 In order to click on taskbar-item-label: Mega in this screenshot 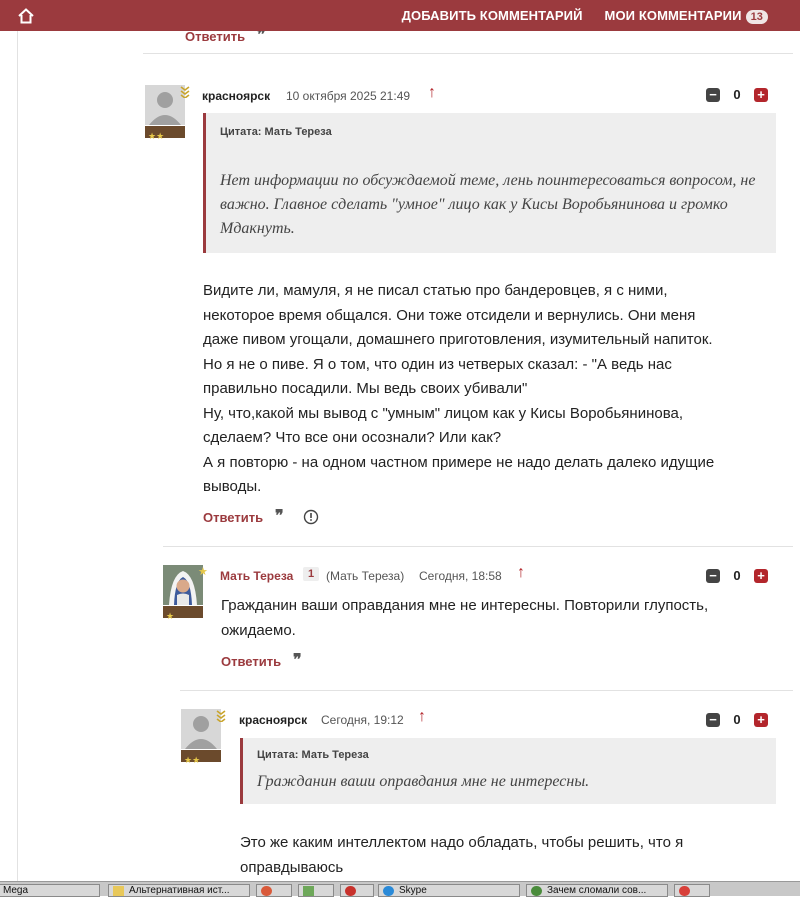, I will do `click(16, 890)`.